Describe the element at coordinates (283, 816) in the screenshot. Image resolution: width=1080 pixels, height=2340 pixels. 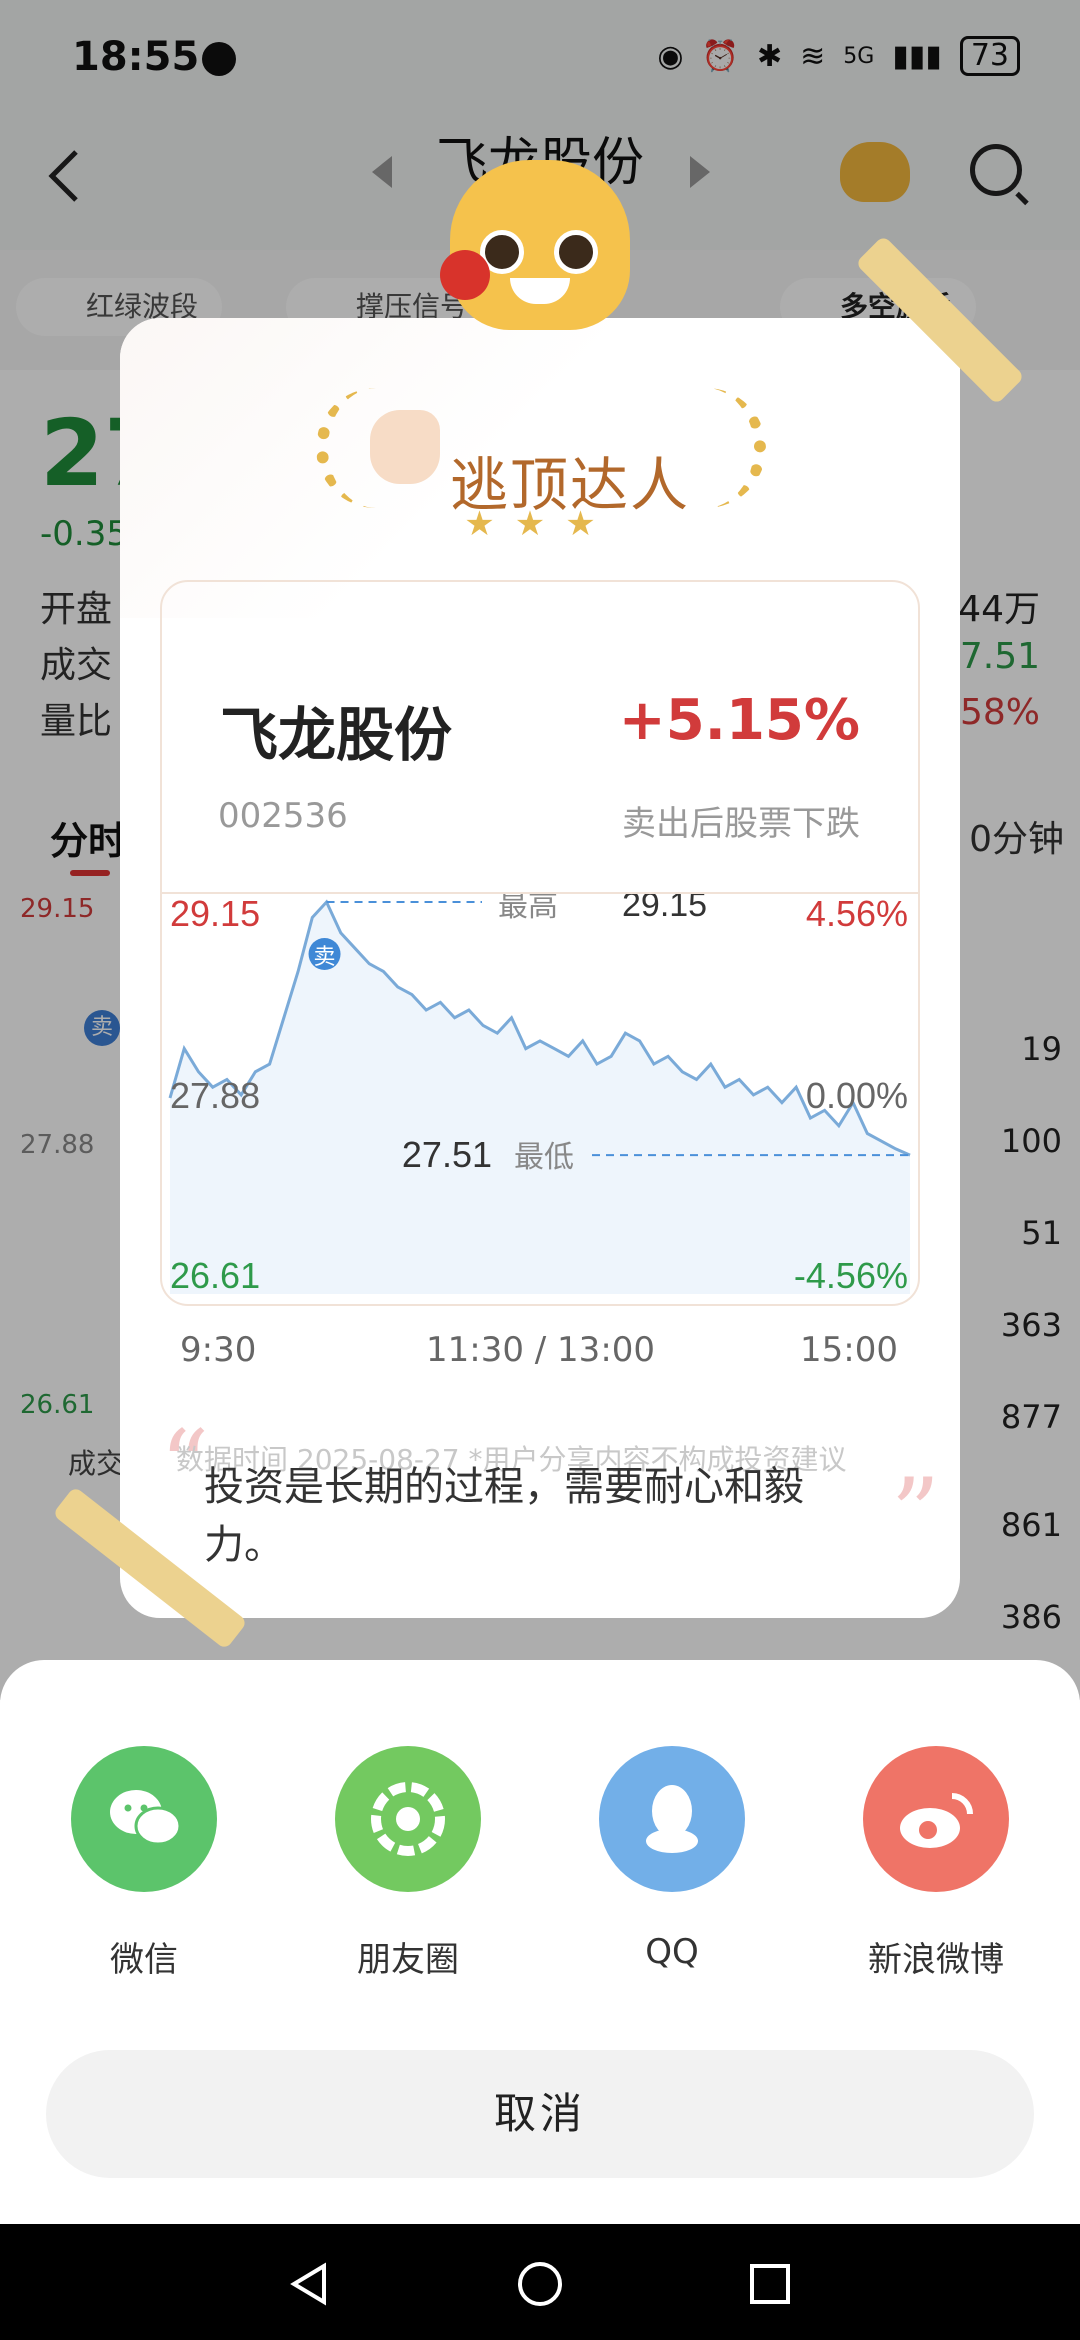
I see `stock-code: 002536` at that location.